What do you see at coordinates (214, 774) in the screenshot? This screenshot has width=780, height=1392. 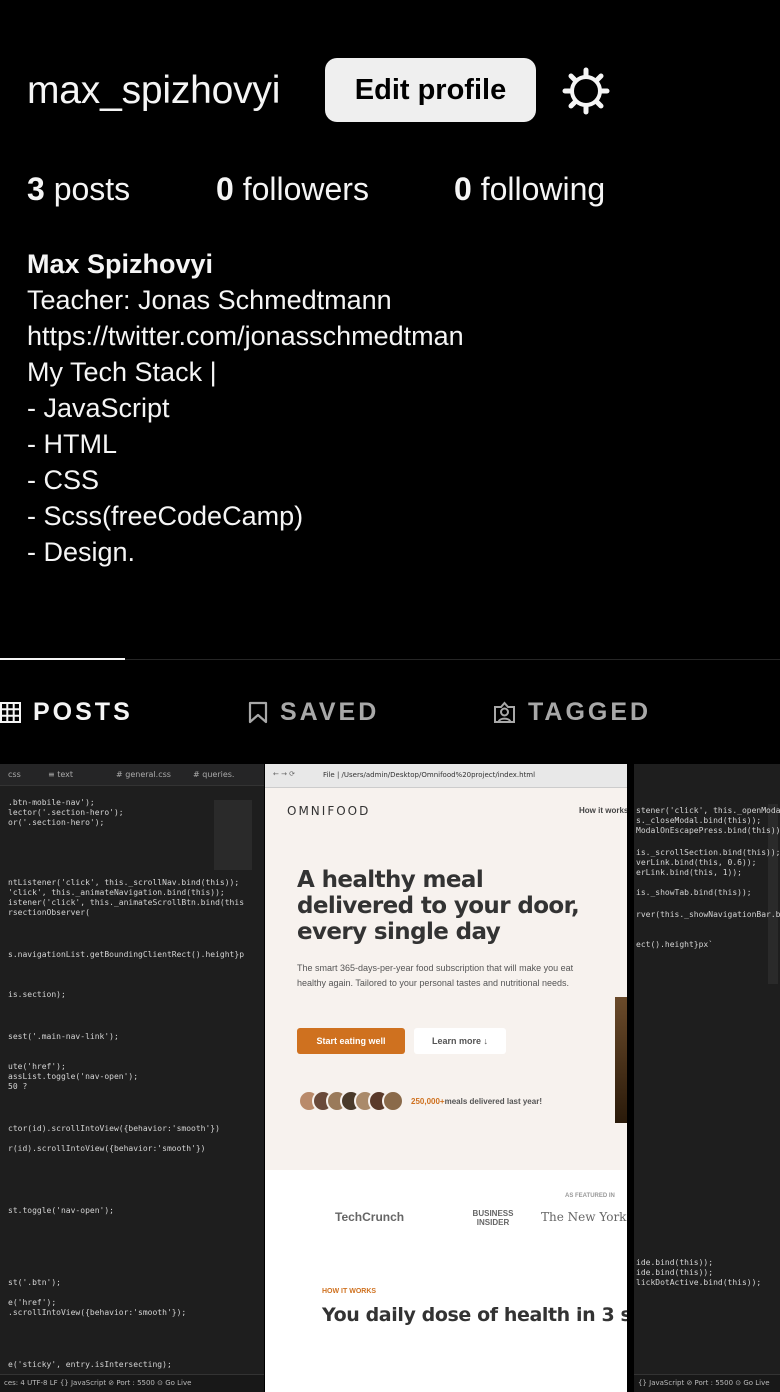 I see `editor-tab: # queries.` at bounding box center [214, 774].